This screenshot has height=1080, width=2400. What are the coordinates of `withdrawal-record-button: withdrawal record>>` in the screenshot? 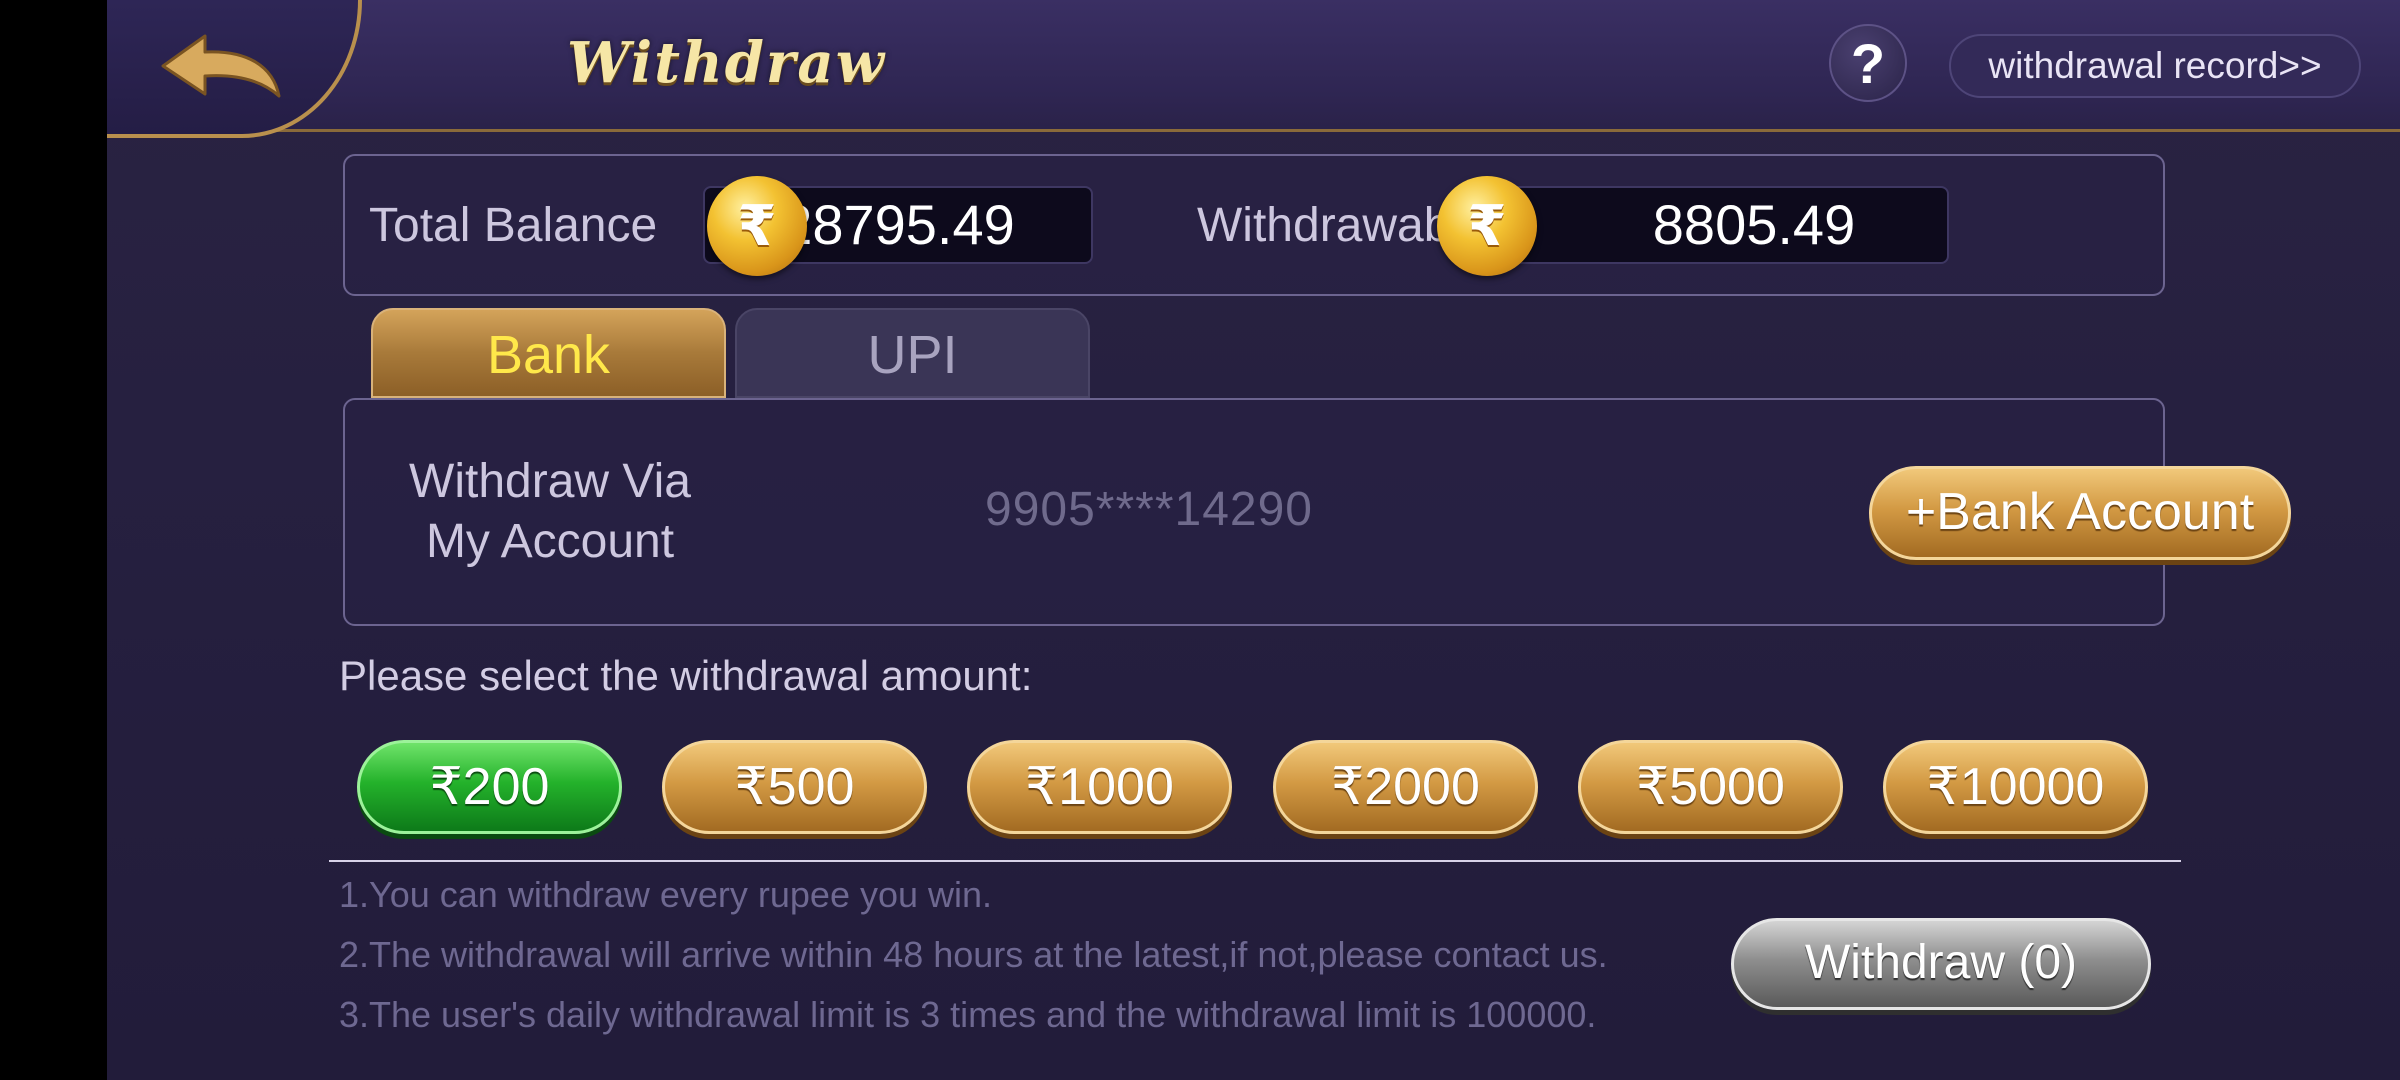 It's located at (2155, 66).